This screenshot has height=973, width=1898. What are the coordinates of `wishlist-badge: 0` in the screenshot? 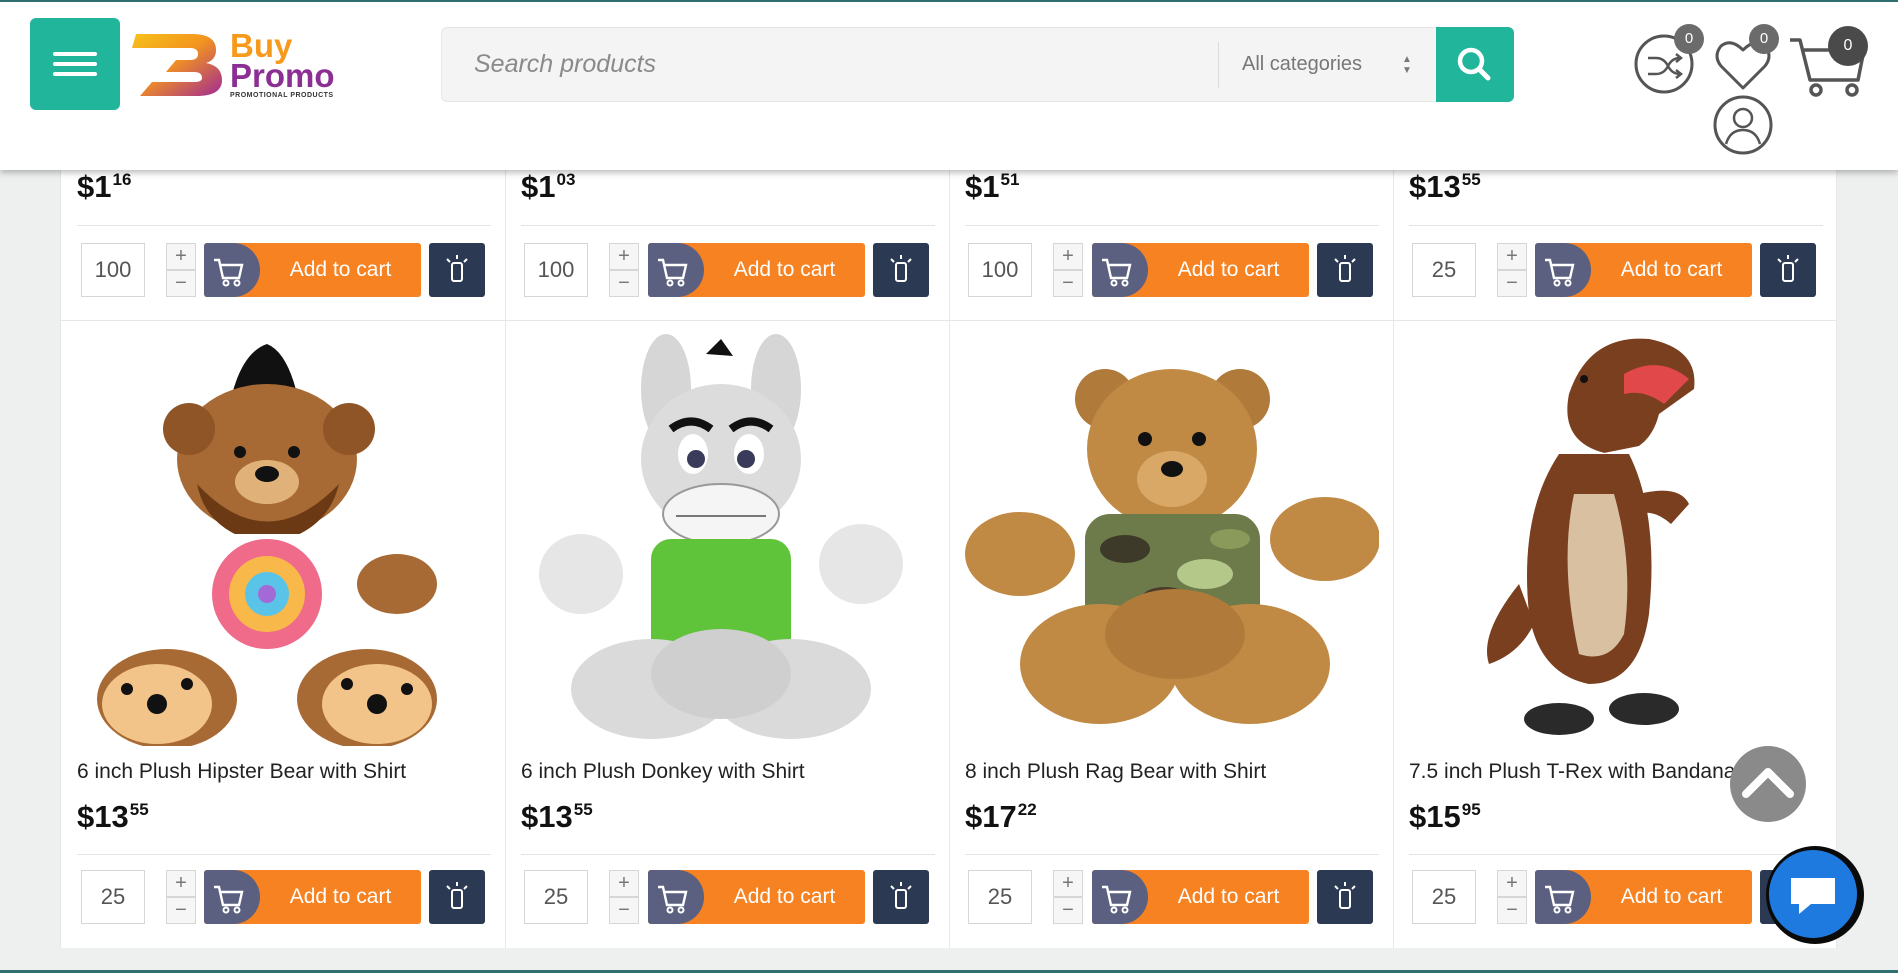 It's located at (1764, 39).